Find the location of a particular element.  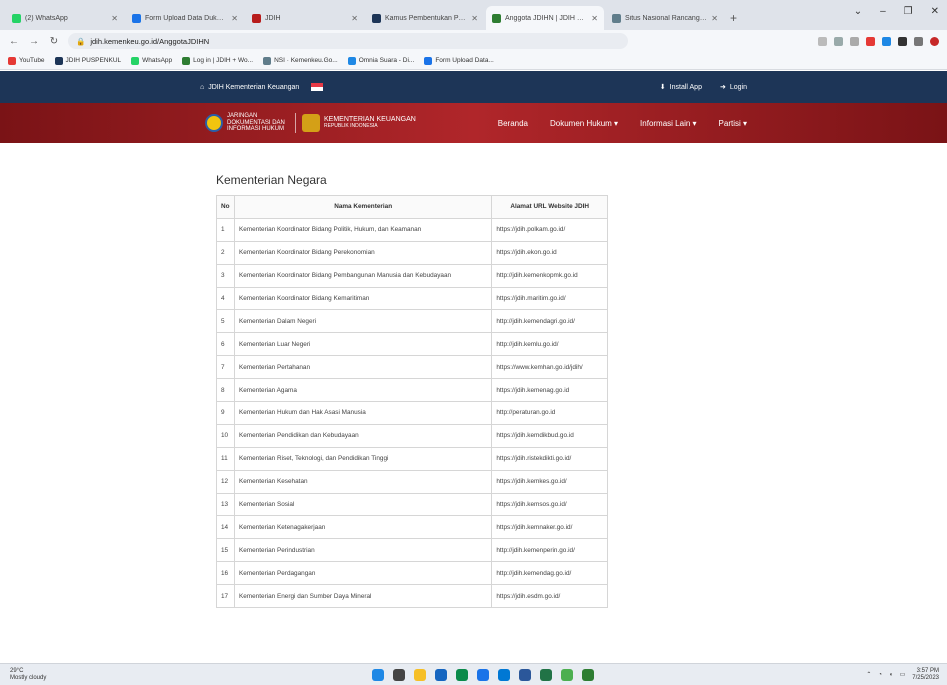

row-number: 15 is located at coordinates (225, 550).